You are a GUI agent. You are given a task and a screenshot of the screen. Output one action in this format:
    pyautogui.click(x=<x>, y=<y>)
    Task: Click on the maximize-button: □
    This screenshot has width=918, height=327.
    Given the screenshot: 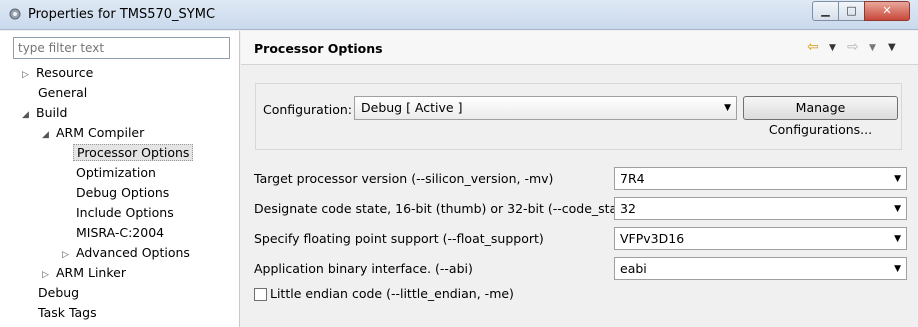 What is the action you would take?
    pyautogui.click(x=851, y=11)
    